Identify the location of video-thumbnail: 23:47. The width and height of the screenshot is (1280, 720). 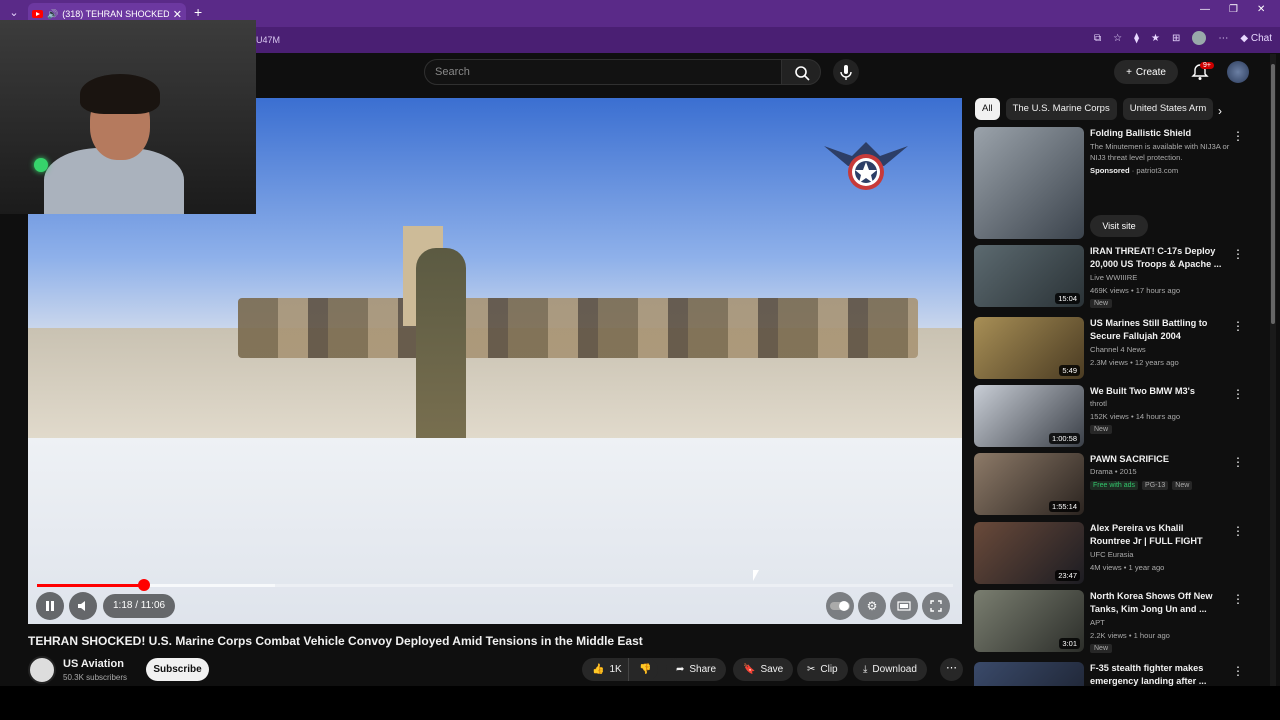
(1029, 553).